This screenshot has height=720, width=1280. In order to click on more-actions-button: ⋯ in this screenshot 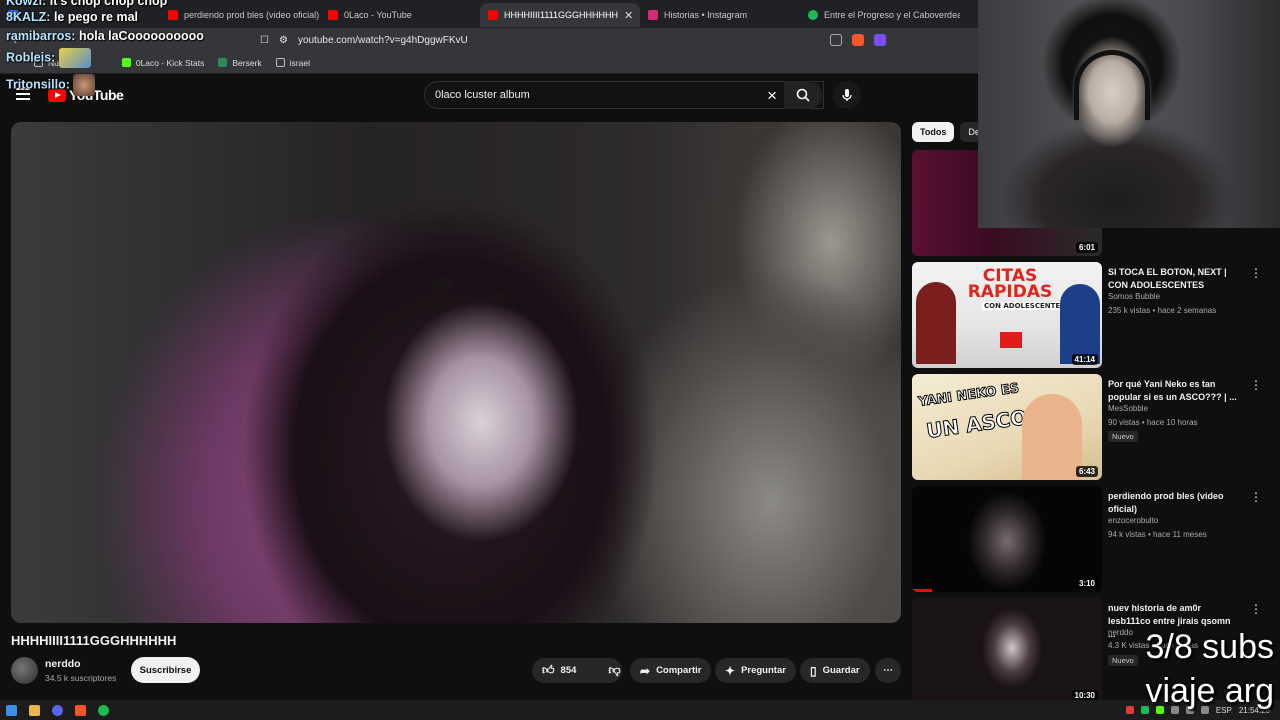, I will do `click(888, 670)`.